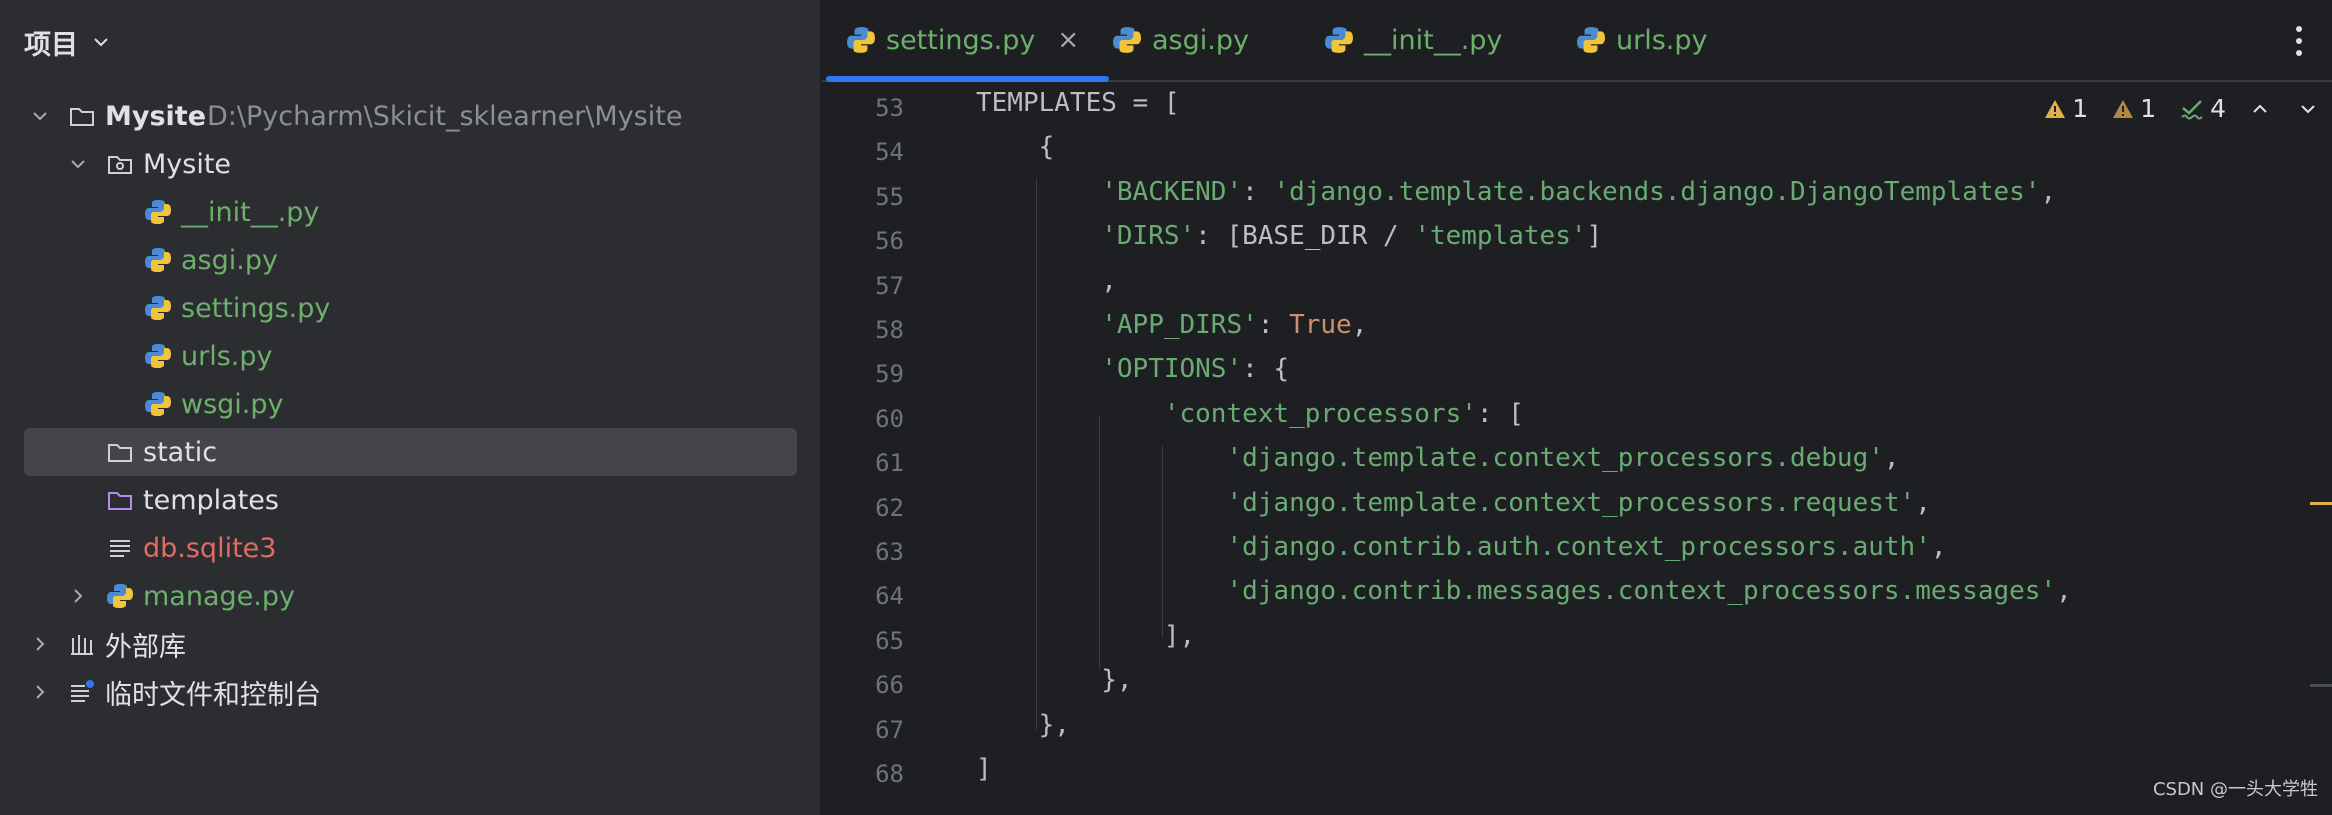 This screenshot has width=2332, height=815. Describe the element at coordinates (2235, 789) in the screenshot. I see `watermark: CSDN @一头大学牲` at that location.